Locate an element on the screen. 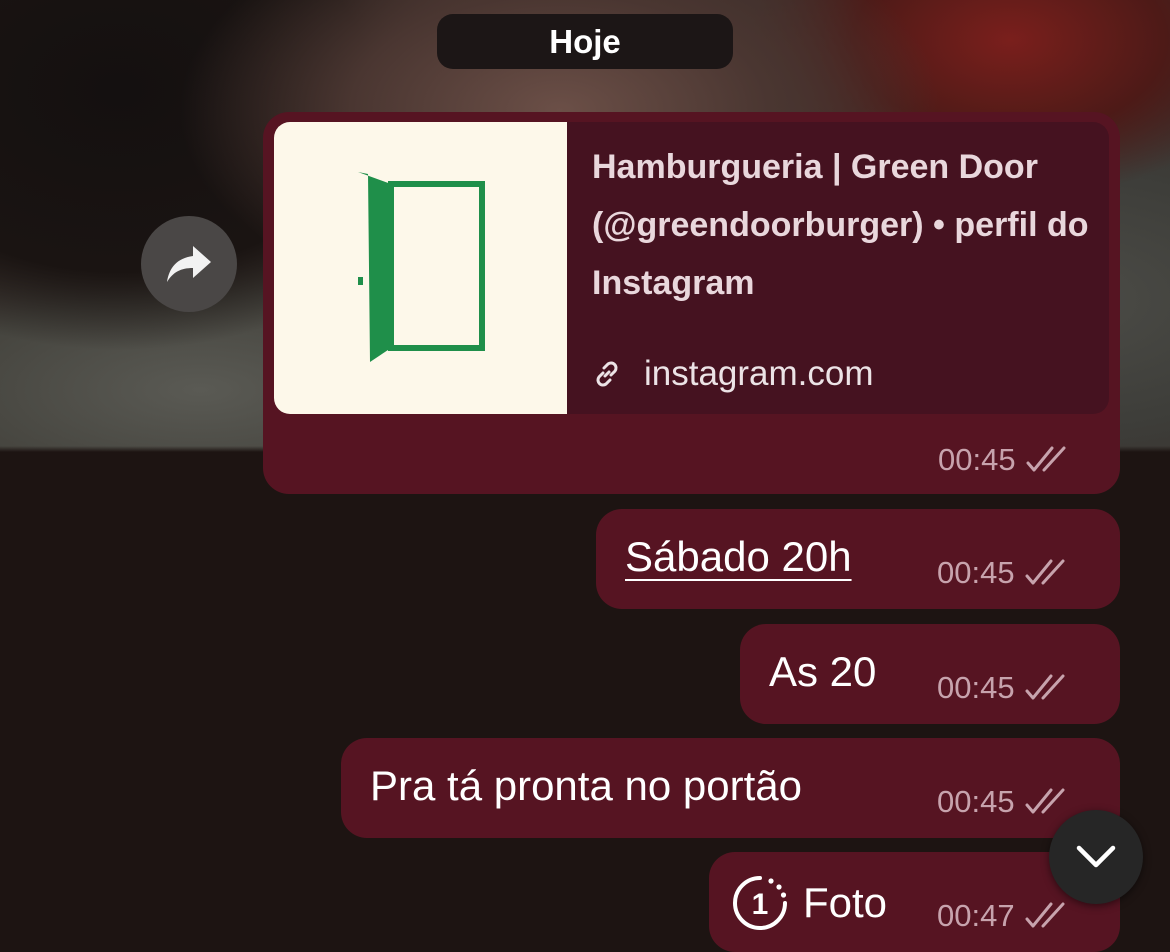  chevron-down-icon is located at coordinates (1096, 856).